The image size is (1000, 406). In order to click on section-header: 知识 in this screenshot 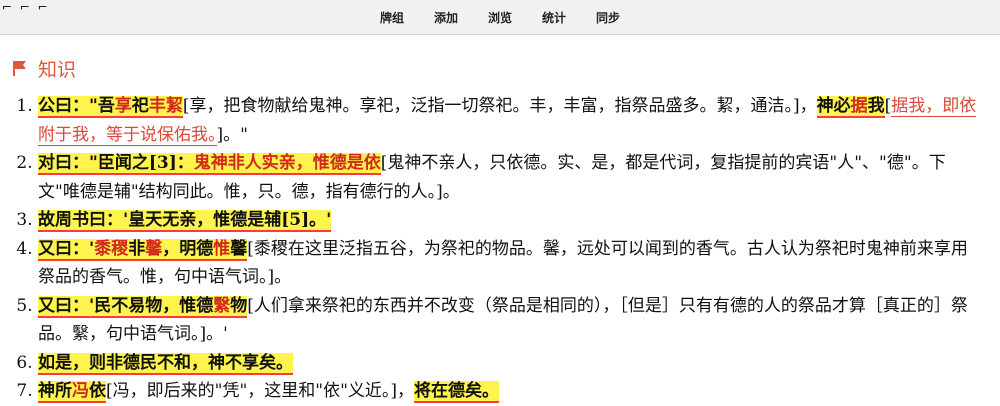, I will do `click(44, 68)`.